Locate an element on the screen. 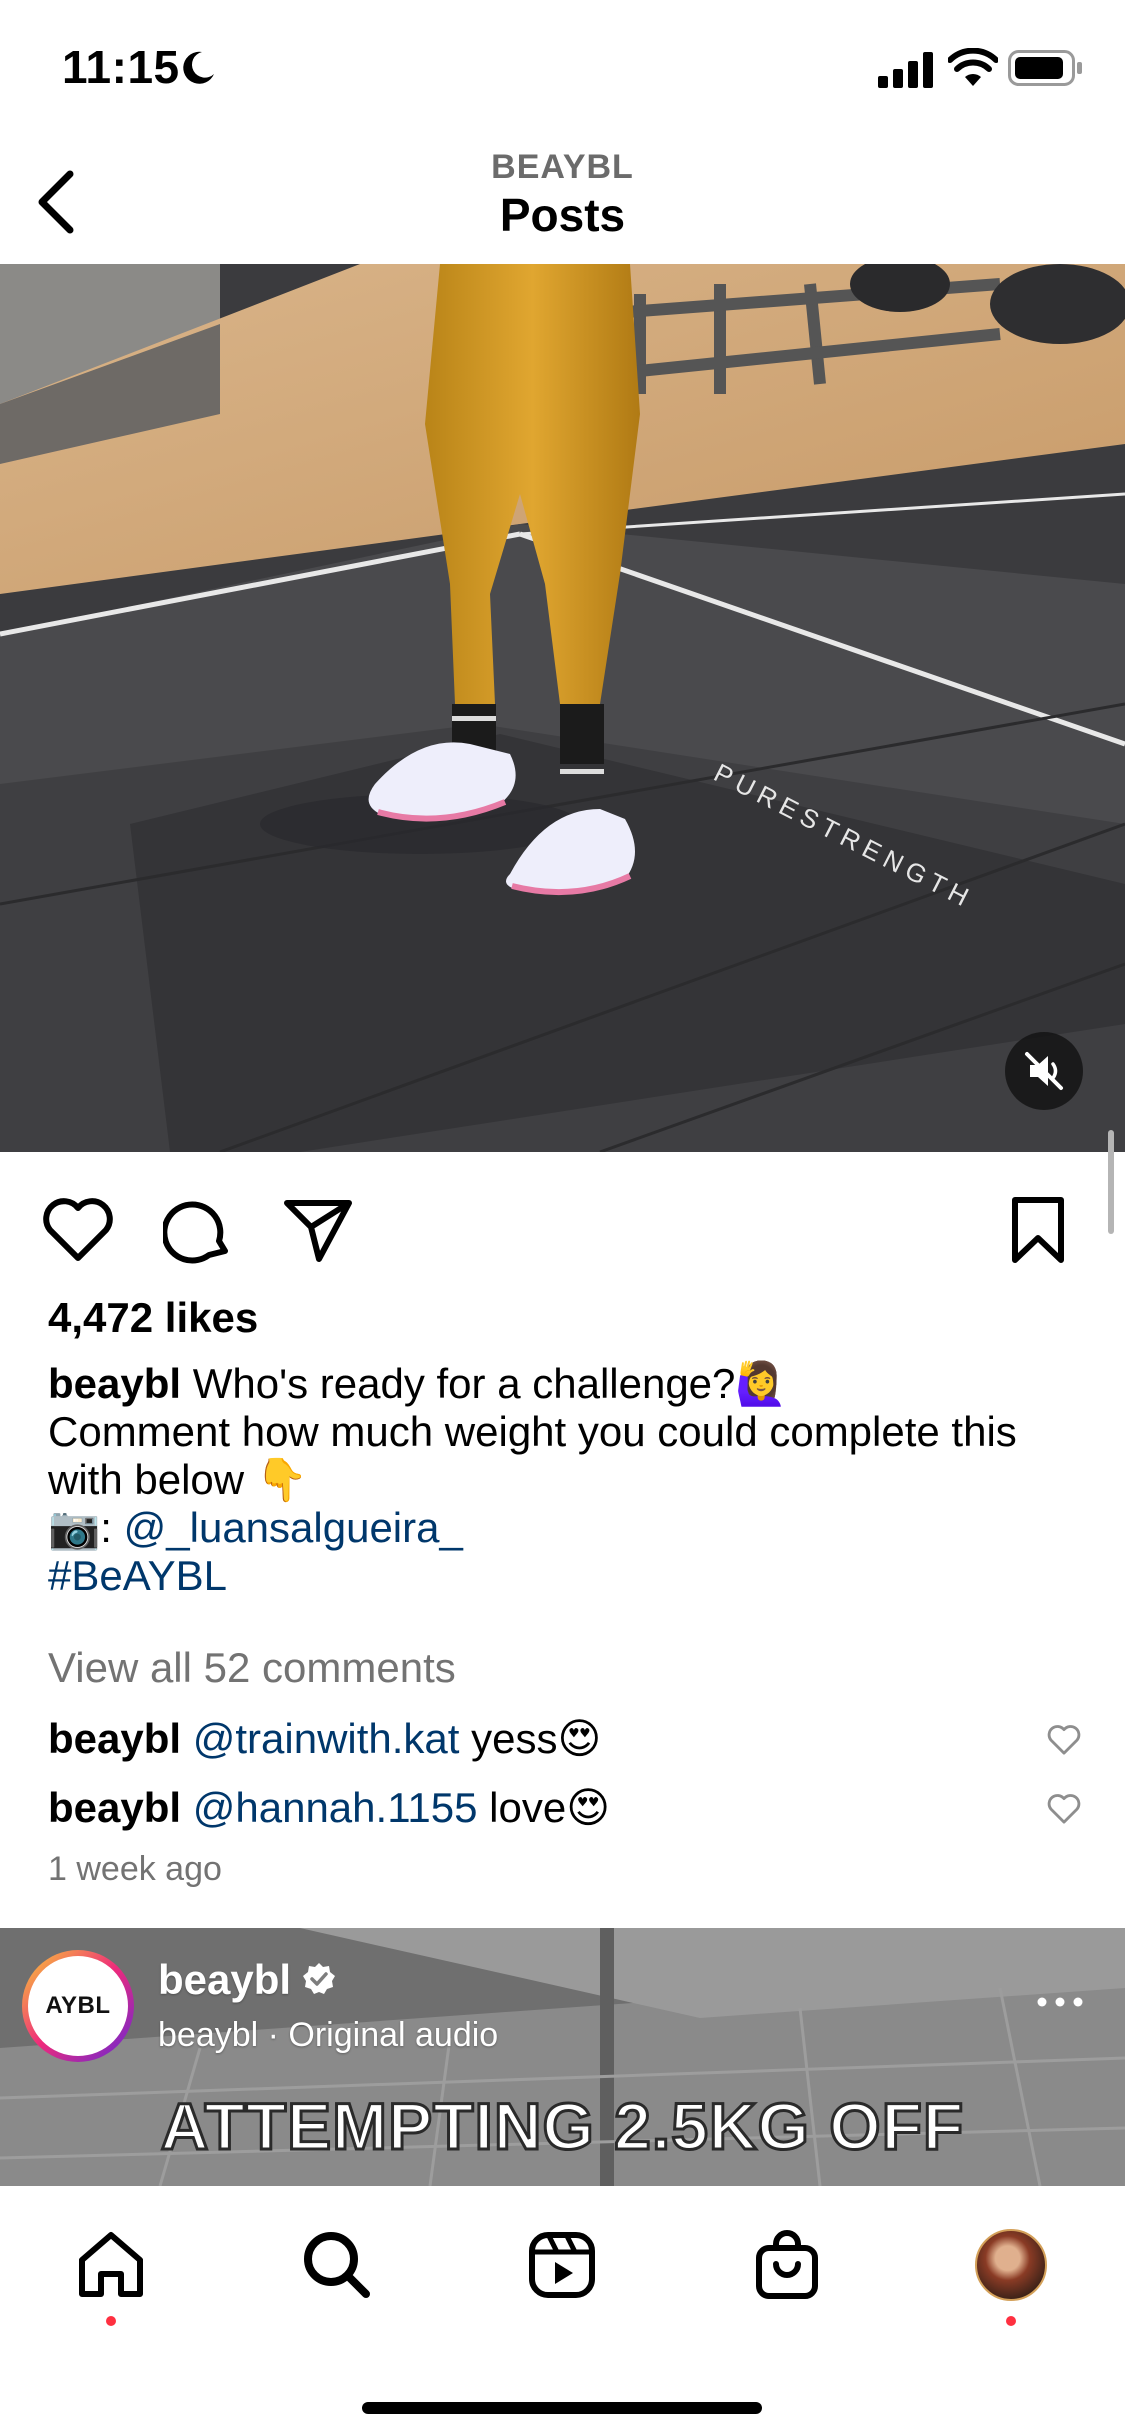  tab-shop is located at coordinates (787, 2265).